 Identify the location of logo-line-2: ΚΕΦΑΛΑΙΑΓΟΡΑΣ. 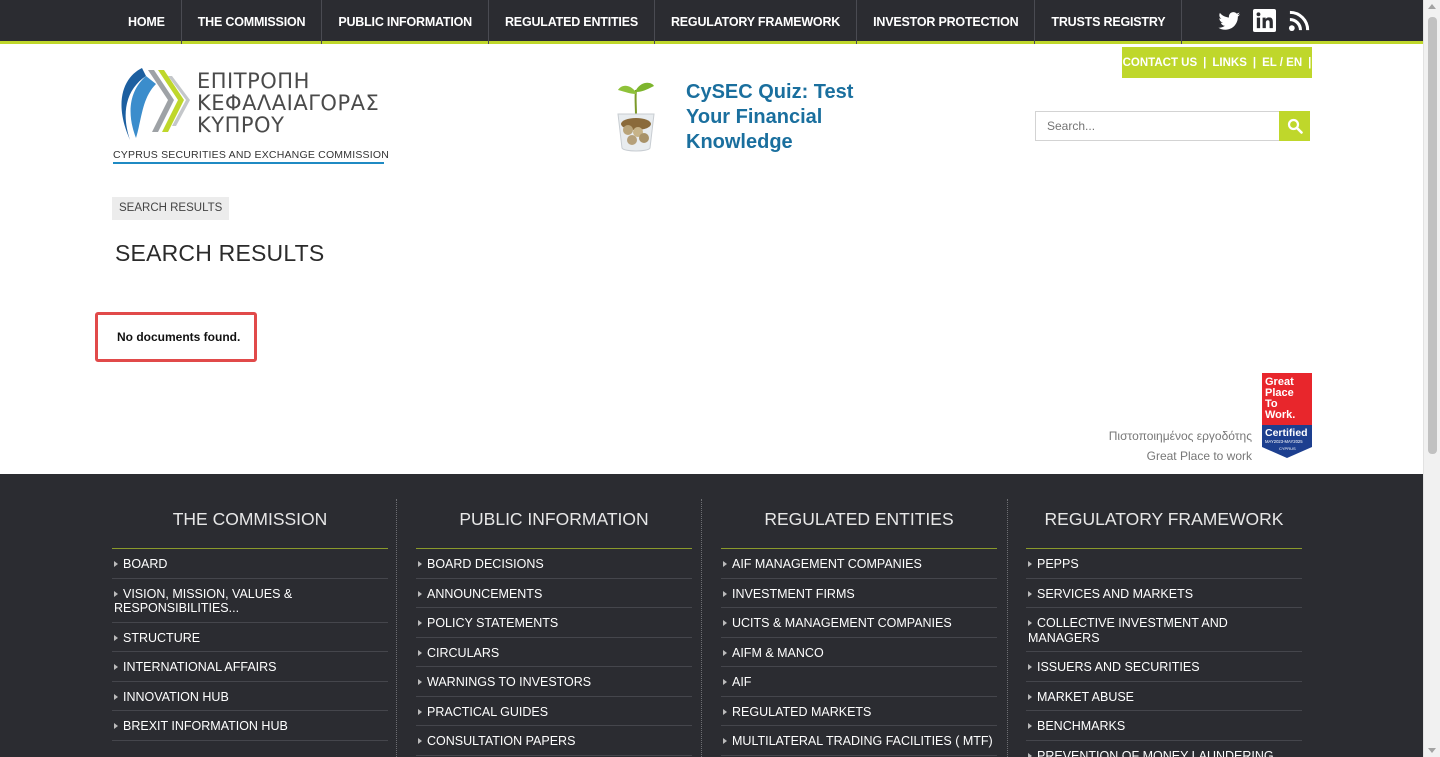
(288, 103).